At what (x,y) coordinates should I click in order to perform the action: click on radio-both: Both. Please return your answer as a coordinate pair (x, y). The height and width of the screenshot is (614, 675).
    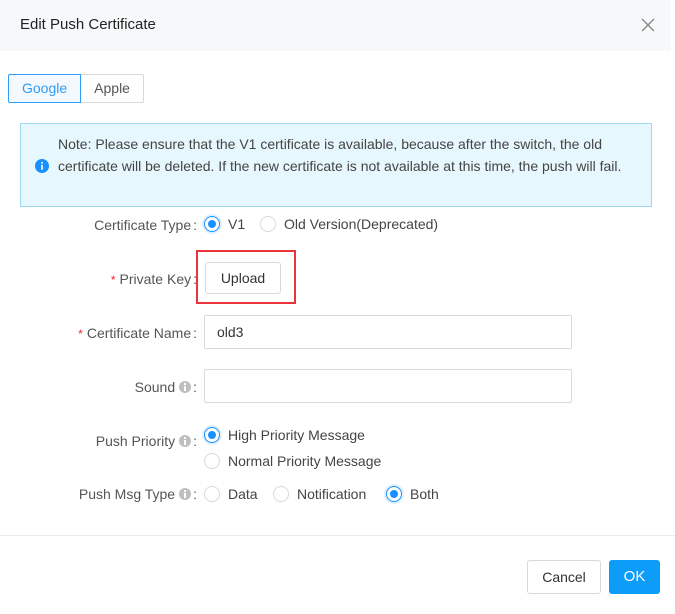
    Looking at the image, I should click on (412, 494).